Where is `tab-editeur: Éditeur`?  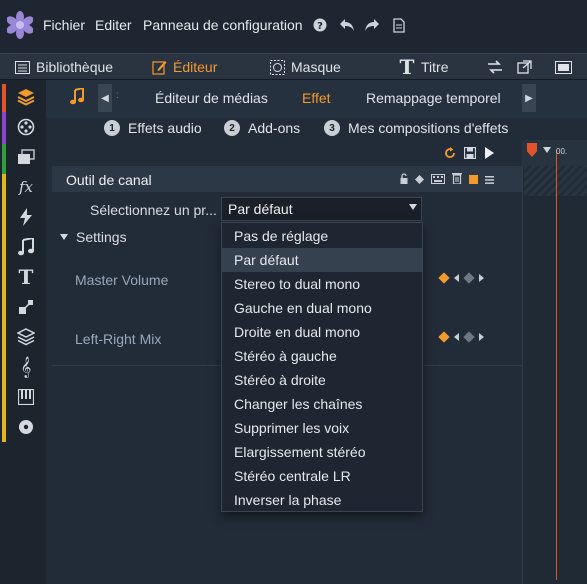 tab-editeur: Éditeur is located at coordinates (184, 67).